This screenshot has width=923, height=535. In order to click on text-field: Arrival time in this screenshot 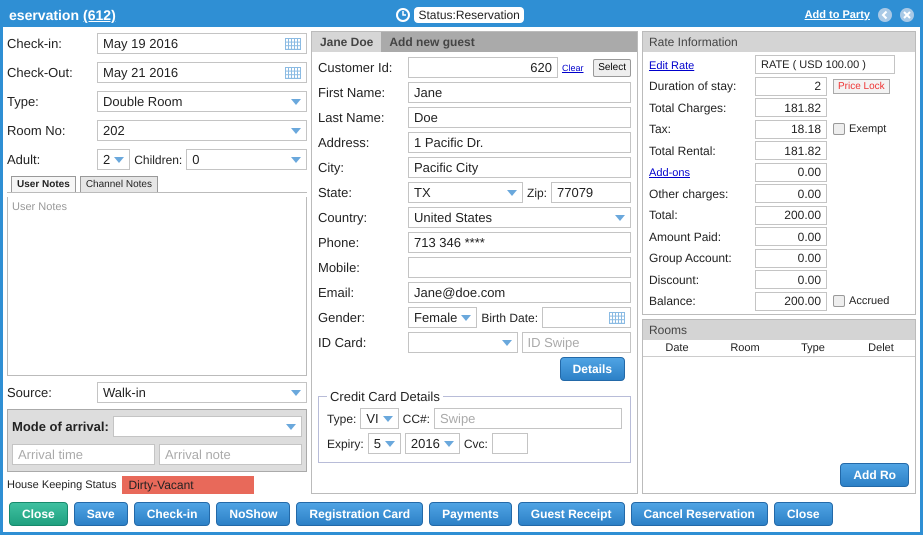, I will do `click(83, 454)`.